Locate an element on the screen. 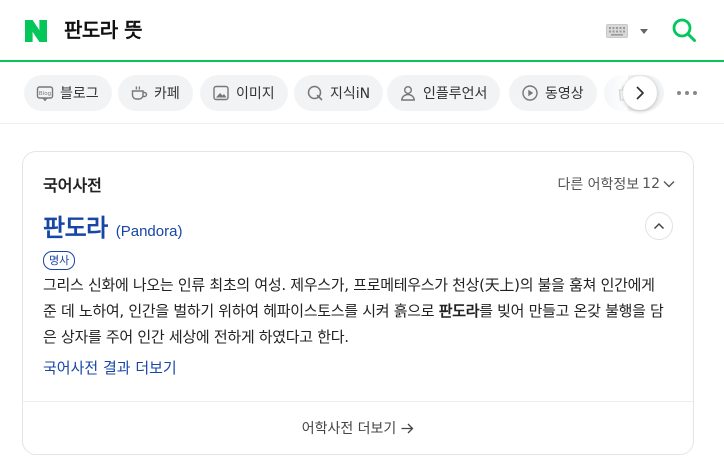 This screenshot has width=724, height=465. other-info-count: 12 is located at coordinates (651, 184).